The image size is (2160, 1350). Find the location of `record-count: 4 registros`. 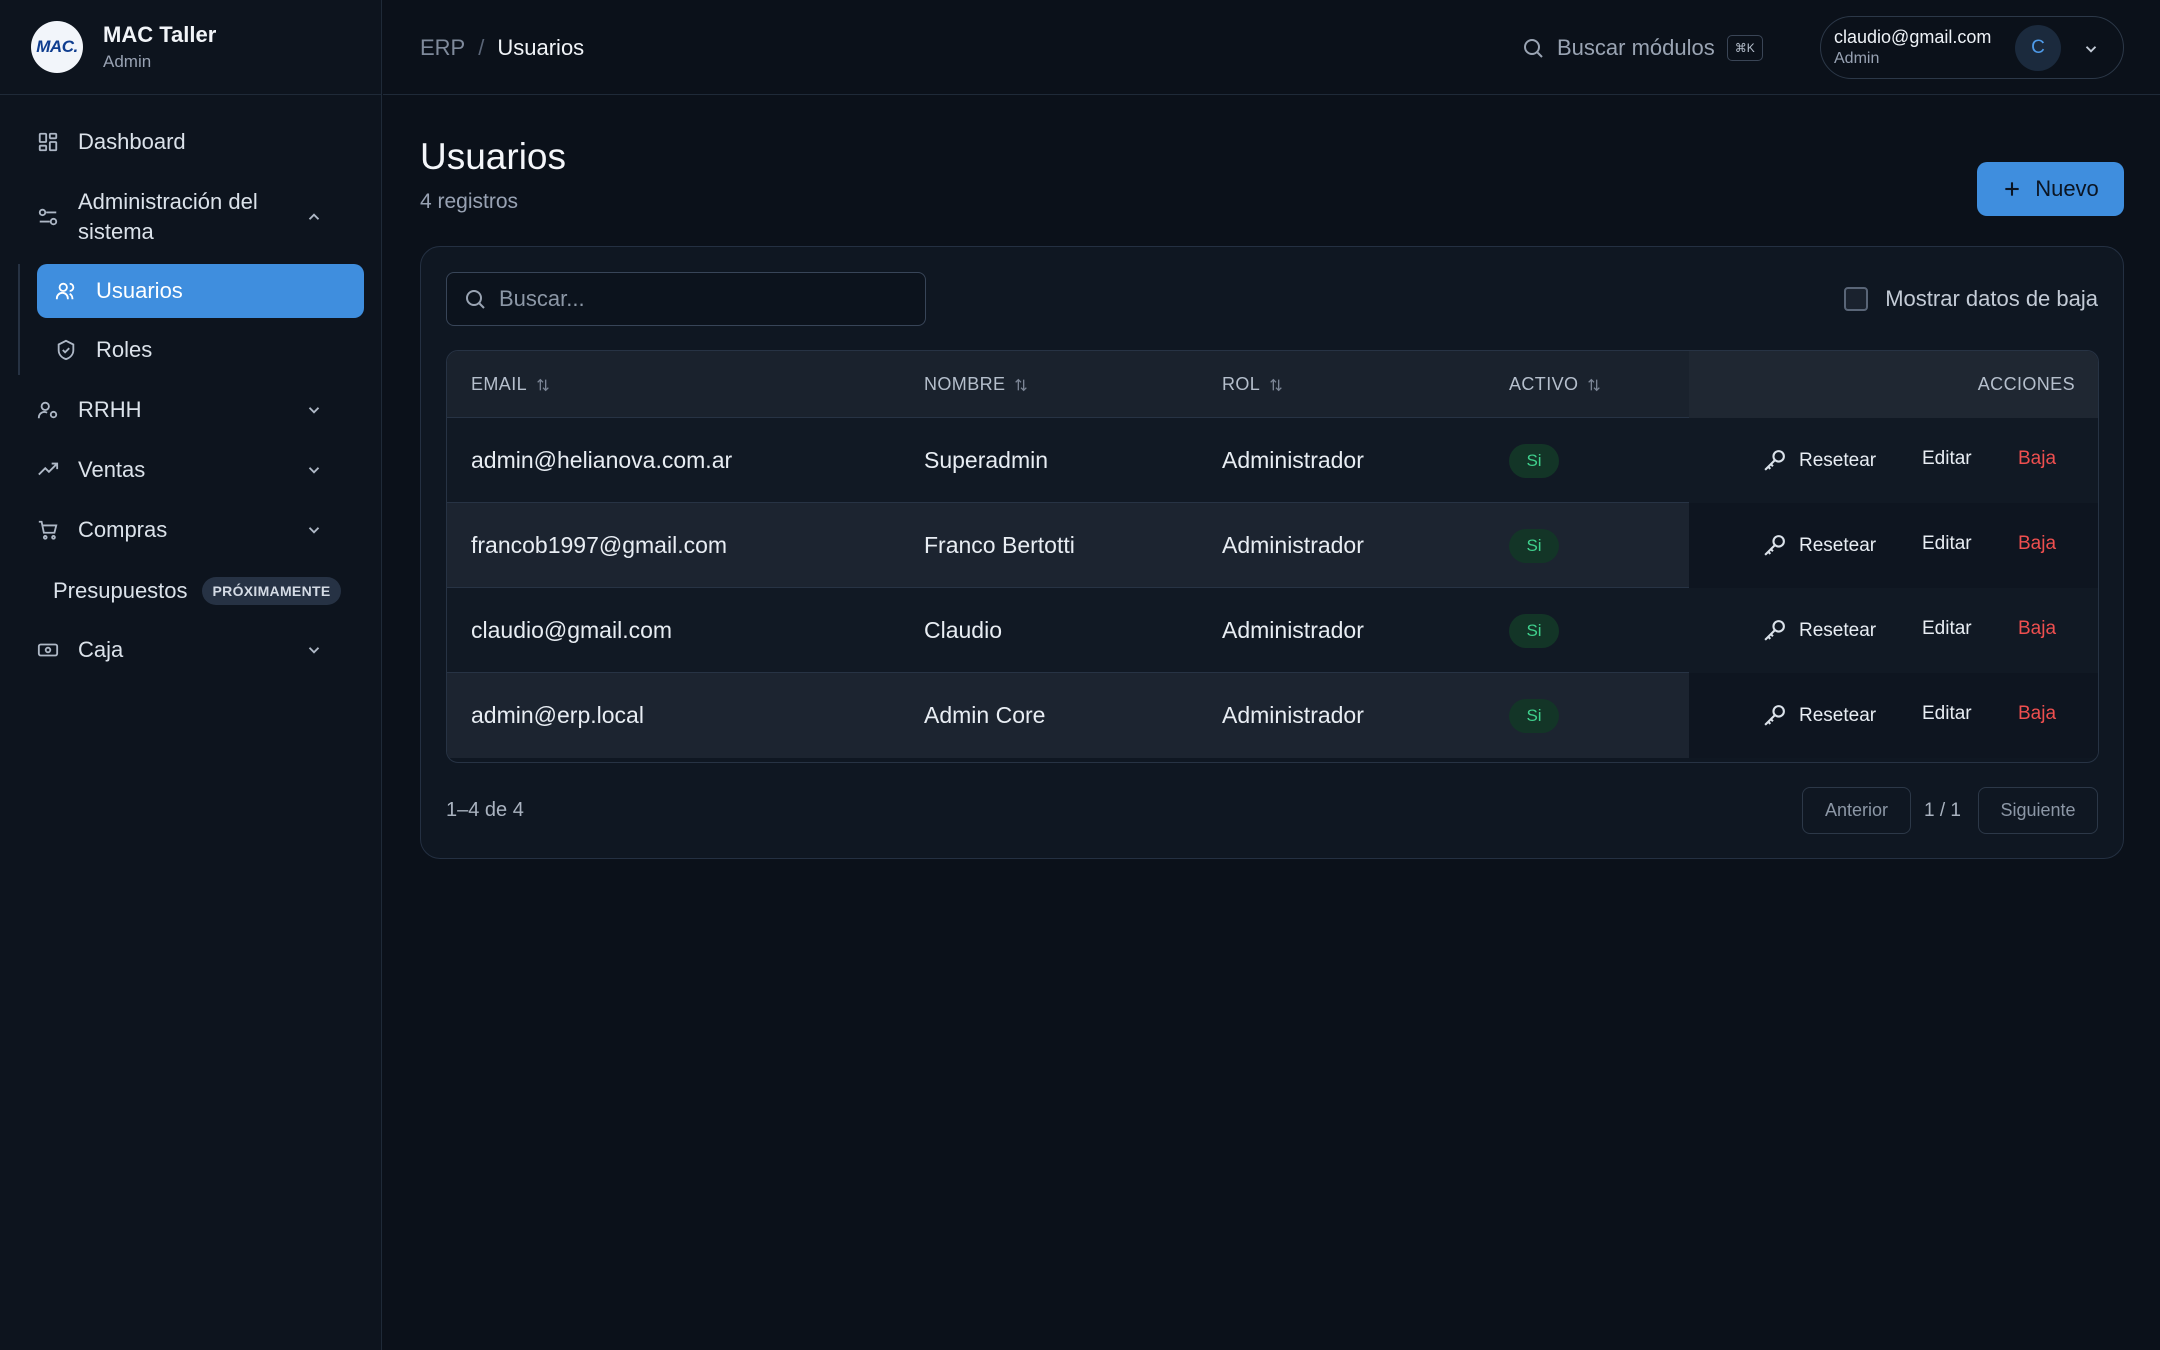

record-count: 4 registros is located at coordinates (469, 201).